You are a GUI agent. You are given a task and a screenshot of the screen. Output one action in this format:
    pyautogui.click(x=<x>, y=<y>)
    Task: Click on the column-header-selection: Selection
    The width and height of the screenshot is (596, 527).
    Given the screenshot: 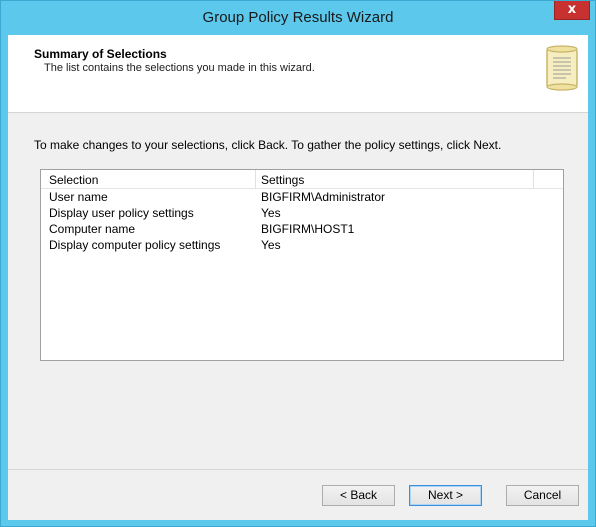 What is the action you would take?
    pyautogui.click(x=73, y=180)
    